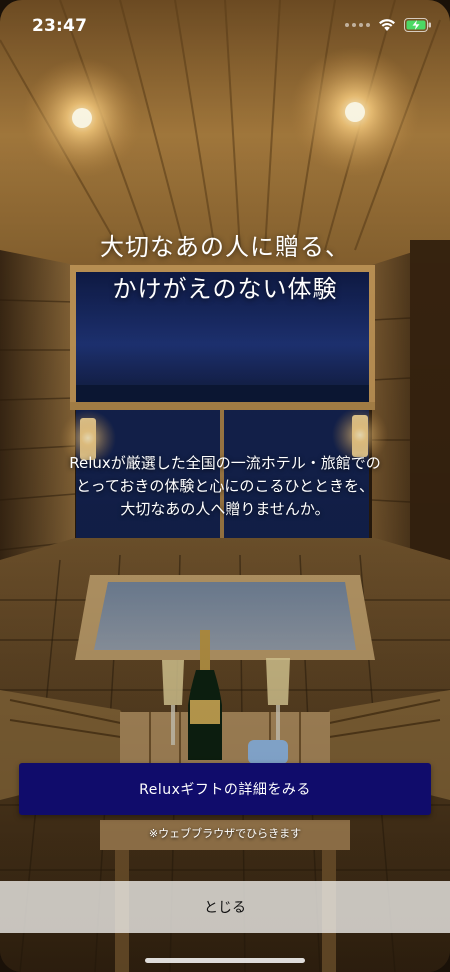 The image size is (450, 972). I want to click on status-icons, so click(388, 25).